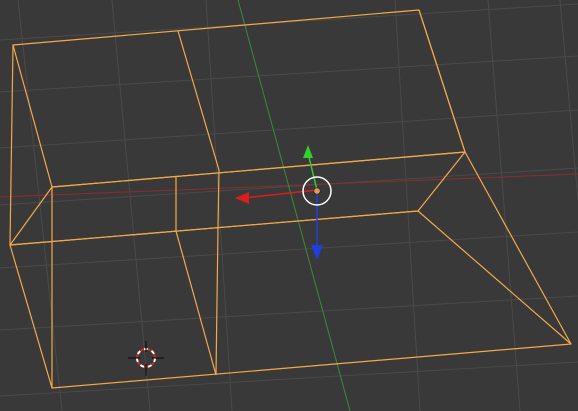 The image size is (578, 411). I want to click on pivot-point-icon, so click(317, 191).